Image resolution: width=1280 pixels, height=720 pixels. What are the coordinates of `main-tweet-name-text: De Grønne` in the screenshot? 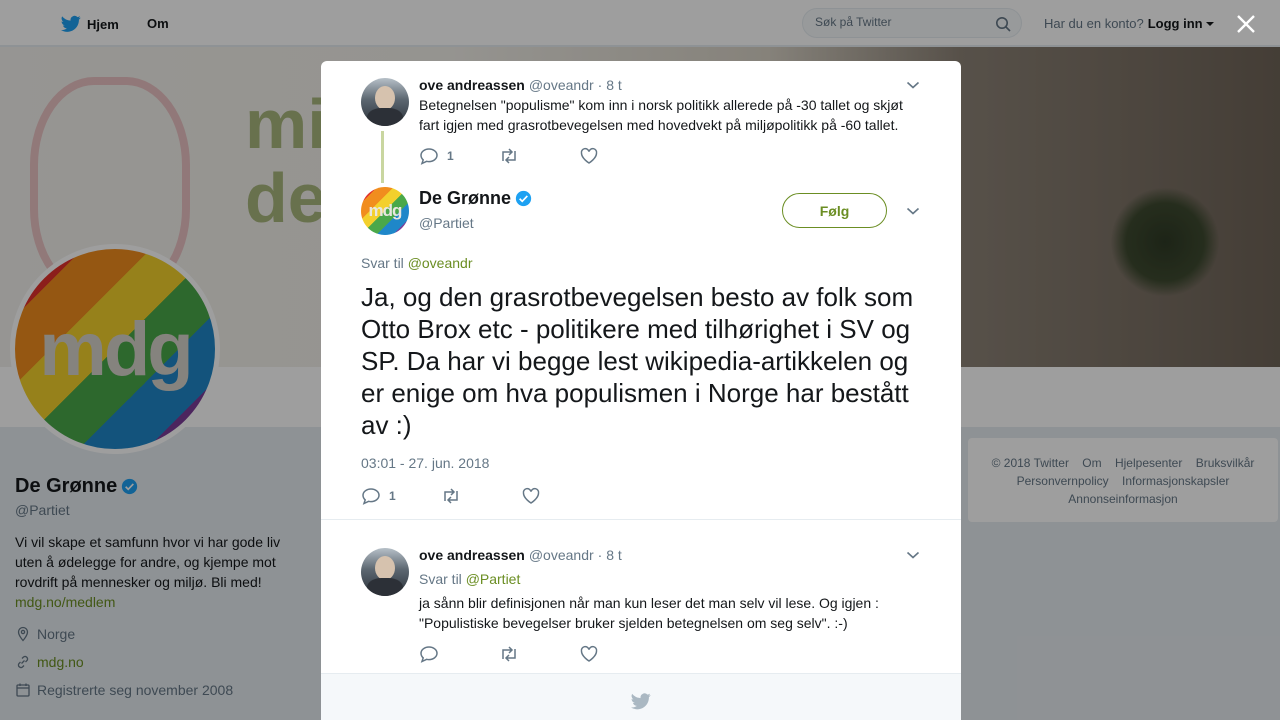 It's located at (465, 198).